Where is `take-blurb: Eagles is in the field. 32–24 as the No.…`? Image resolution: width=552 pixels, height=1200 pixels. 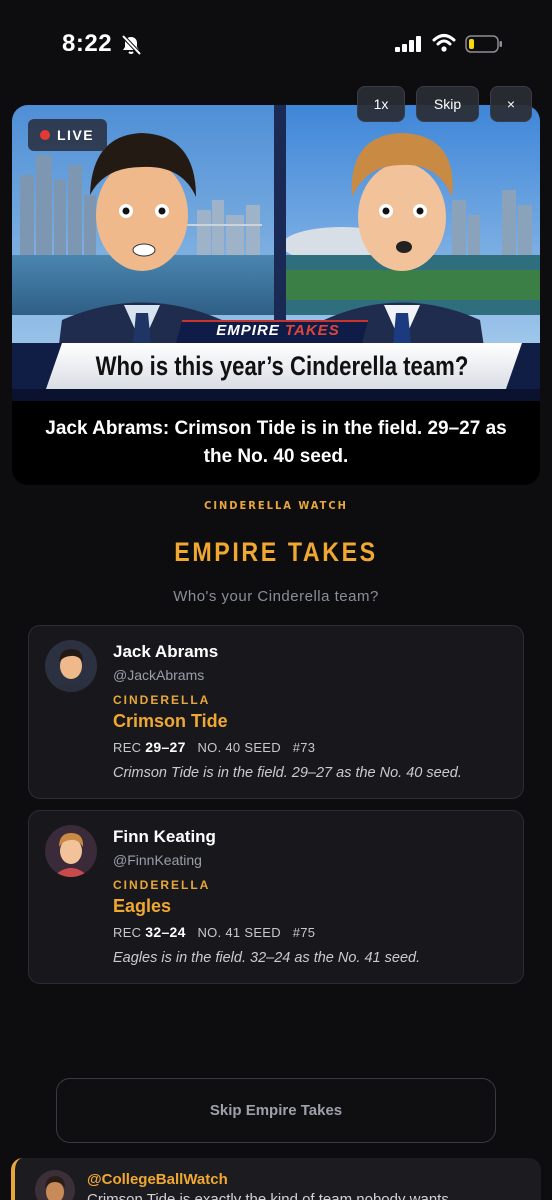
take-blurb: Eagles is in the field. 32–24 as the No.… is located at coordinates (267, 958).